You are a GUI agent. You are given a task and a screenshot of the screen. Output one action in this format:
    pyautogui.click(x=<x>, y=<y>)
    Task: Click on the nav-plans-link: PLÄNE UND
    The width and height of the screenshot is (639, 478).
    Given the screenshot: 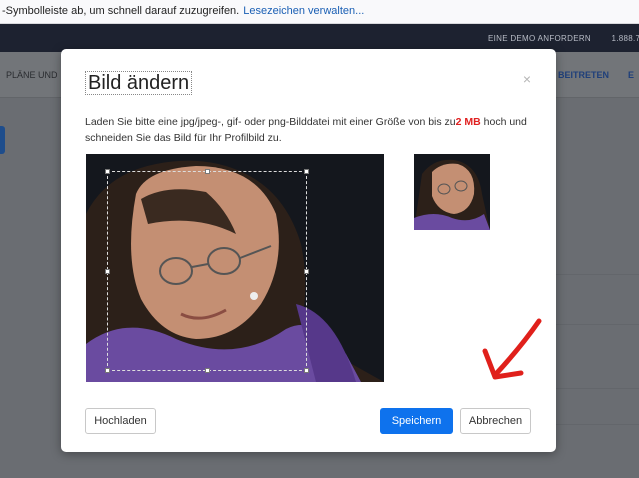 What is the action you would take?
    pyautogui.click(x=32, y=75)
    